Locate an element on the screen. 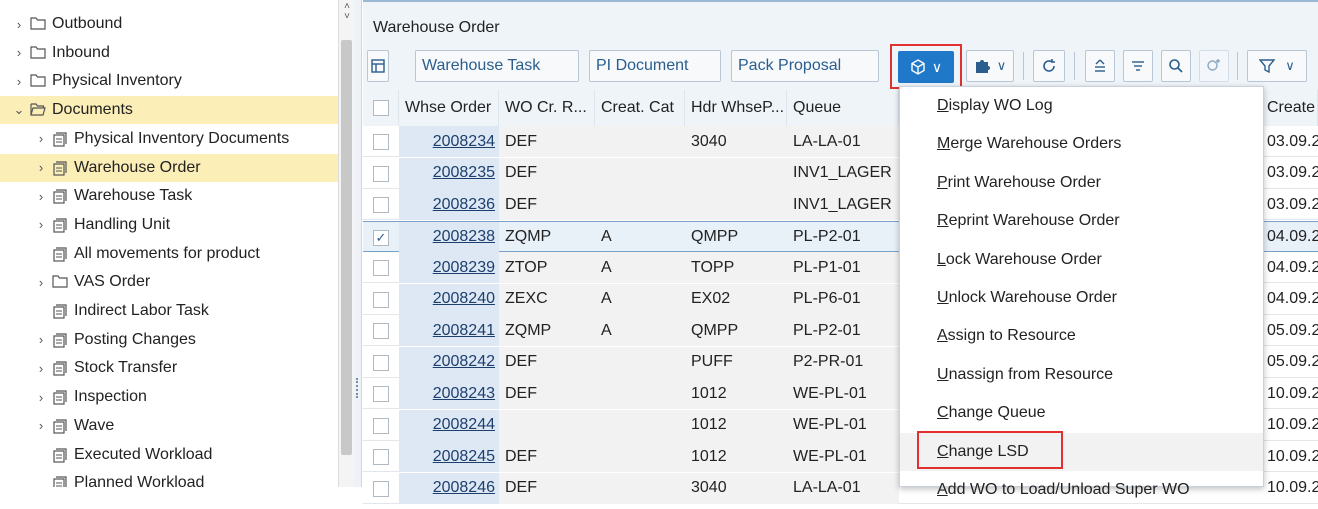 The height and width of the screenshot is (509, 1318). search-next-button is located at coordinates (1214, 66).